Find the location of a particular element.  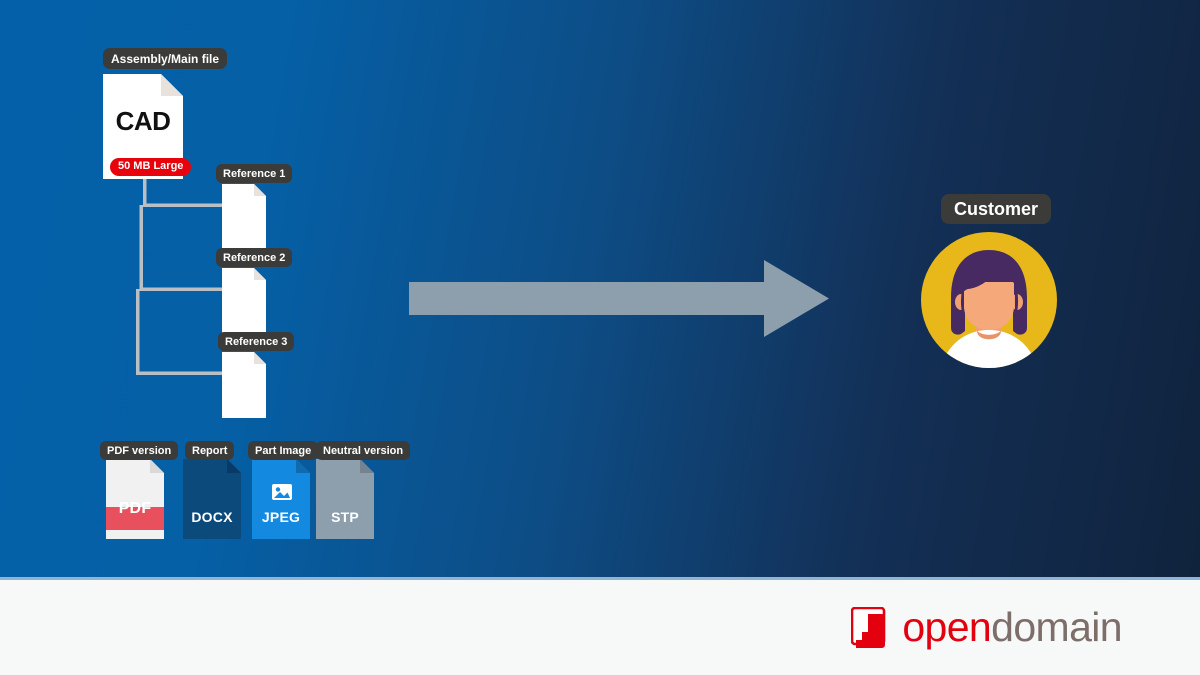

file-card-docx: DOCX is located at coordinates (212, 499).